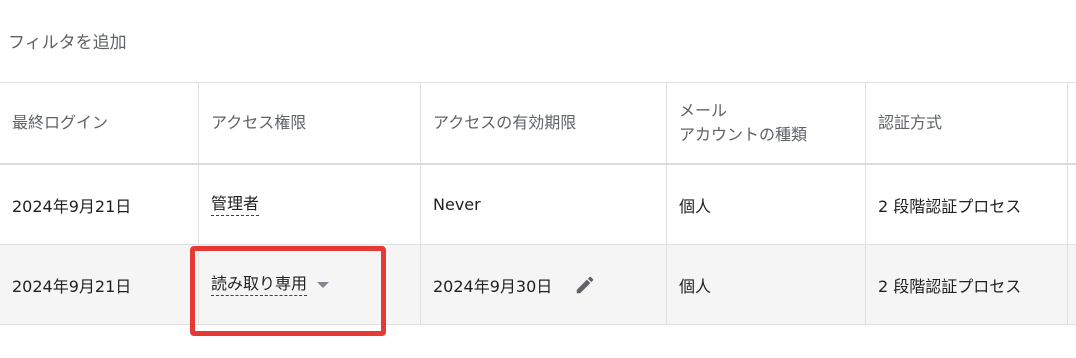 The image size is (1076, 358). I want to click on column-header-label: アクセス権限, so click(259, 122).